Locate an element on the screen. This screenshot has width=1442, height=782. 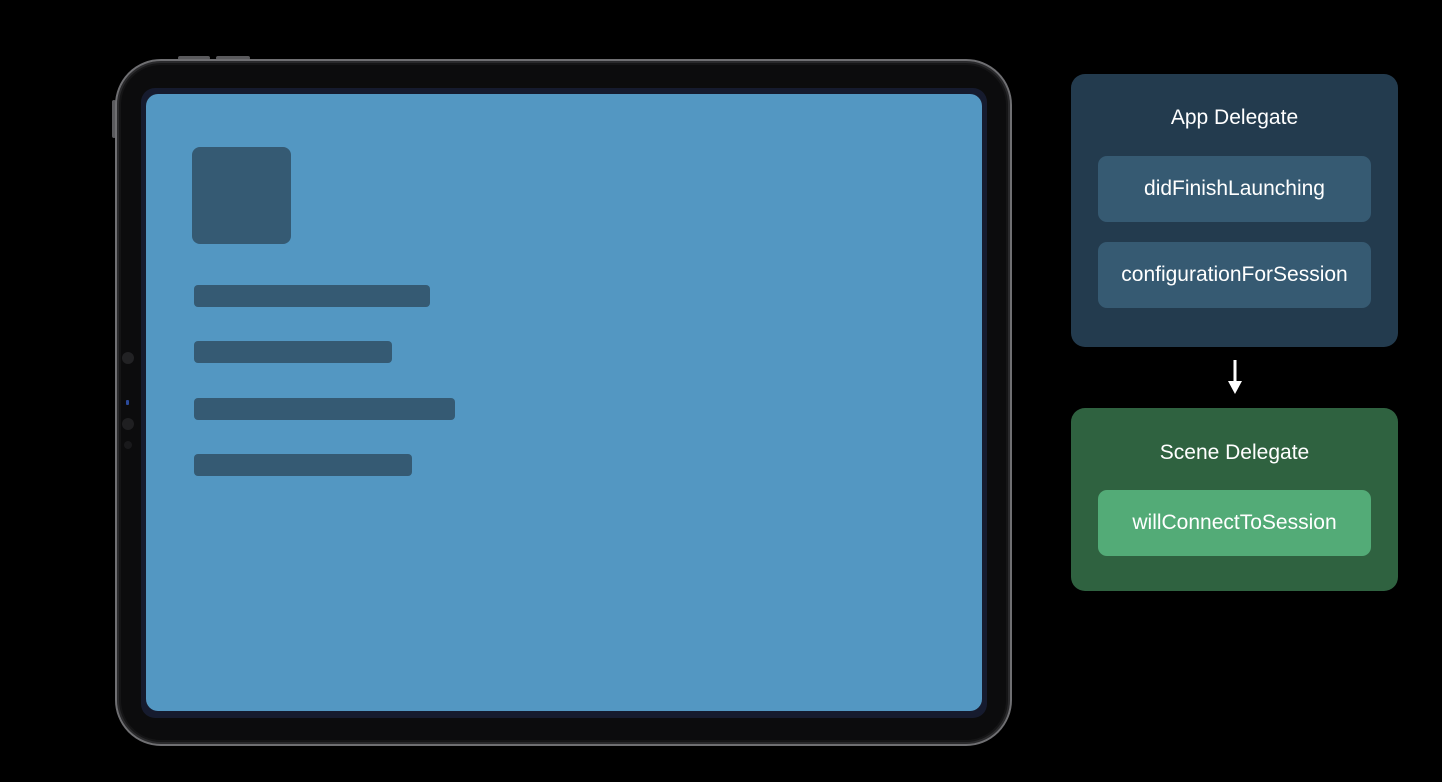
method-did-finish-launching: didFinishLaunching is located at coordinates (1234, 189).